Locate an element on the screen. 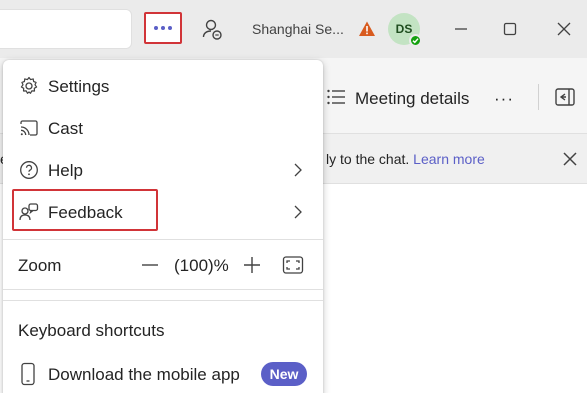 The image size is (587, 393). zoom-label: Zoom is located at coordinates (40, 265).